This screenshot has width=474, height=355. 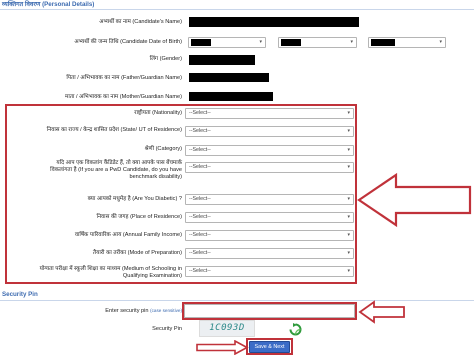 What do you see at coordinates (227, 328) in the screenshot?
I see `captcha-image: 1C093D` at bounding box center [227, 328].